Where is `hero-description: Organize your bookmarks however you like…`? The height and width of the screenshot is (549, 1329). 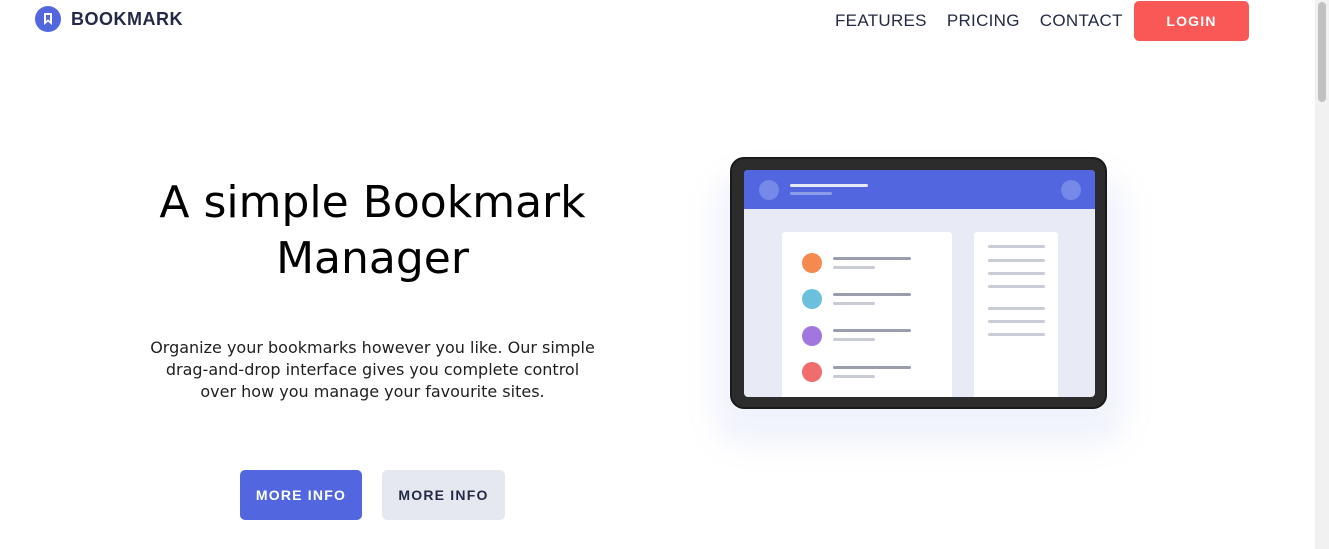 hero-description: Organize your bookmarks however you like… is located at coordinates (372, 370).